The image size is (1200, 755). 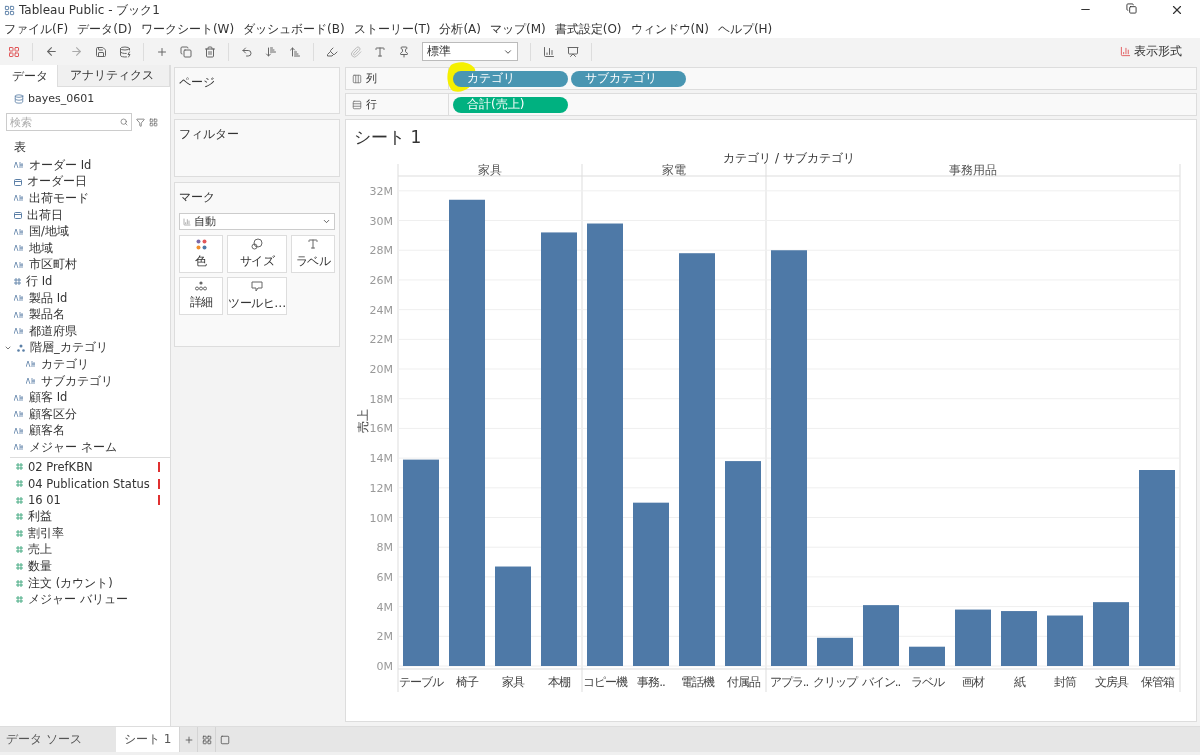 What do you see at coordinates (295, 51) in the screenshot?
I see `sort-descending-icon` at bounding box center [295, 51].